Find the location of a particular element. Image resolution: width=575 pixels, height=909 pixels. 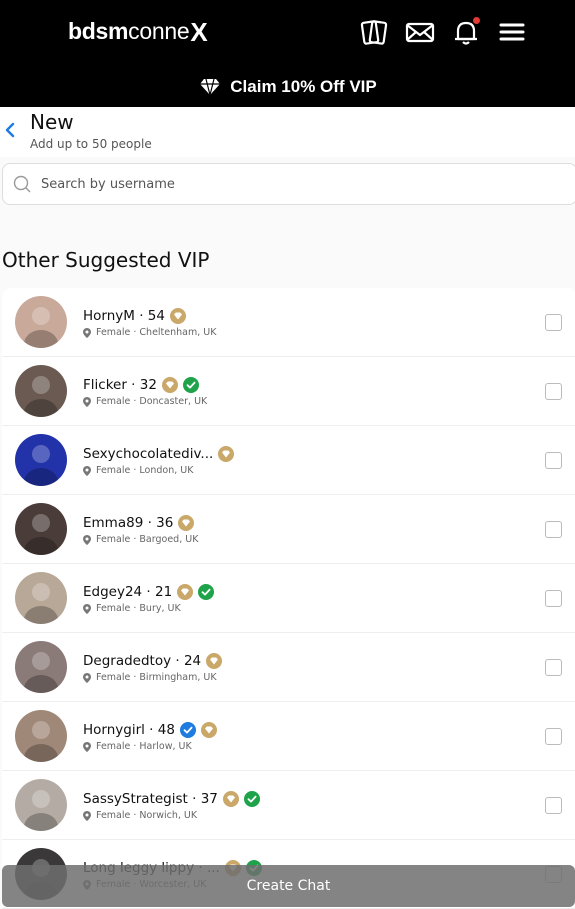

user-location-line: Female · Harlow, UK is located at coordinates (137, 746).